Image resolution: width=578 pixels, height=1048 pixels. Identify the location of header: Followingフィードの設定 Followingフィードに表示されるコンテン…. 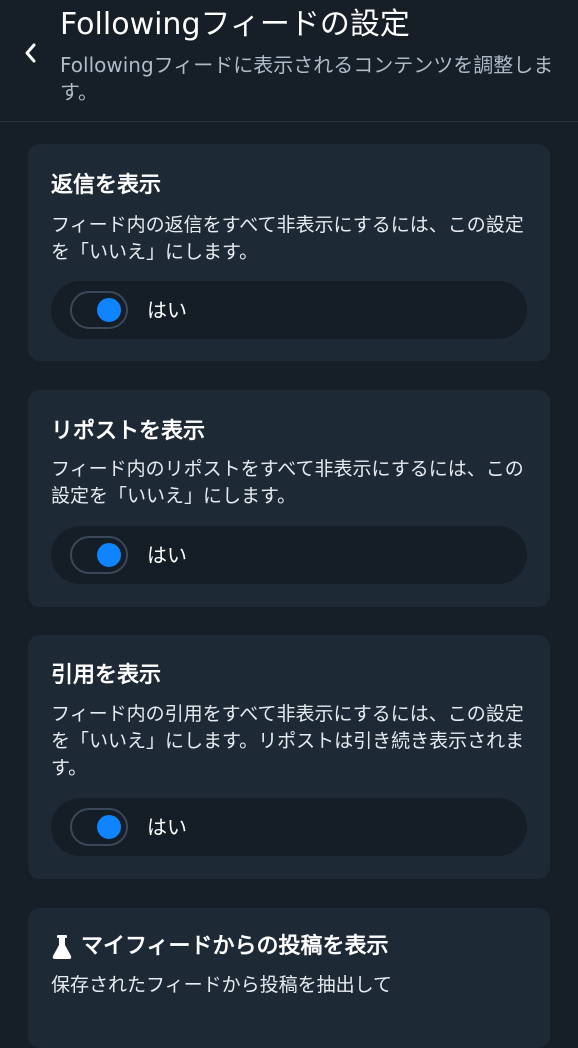
(289, 61).